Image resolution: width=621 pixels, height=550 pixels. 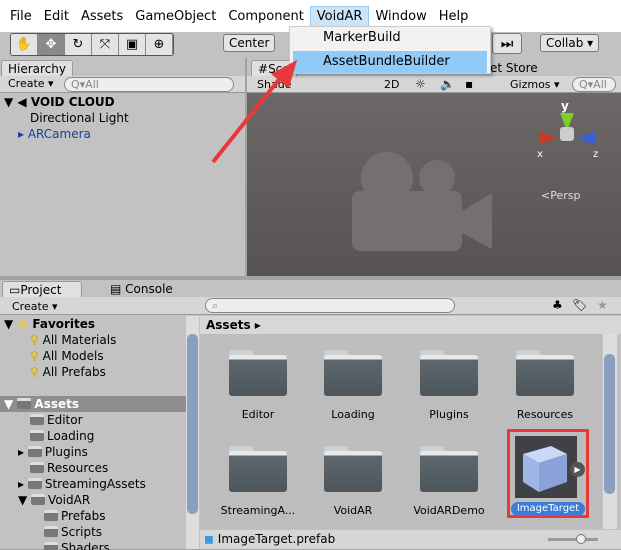 I want to click on tree-folder: Editor, so click(x=93, y=420).